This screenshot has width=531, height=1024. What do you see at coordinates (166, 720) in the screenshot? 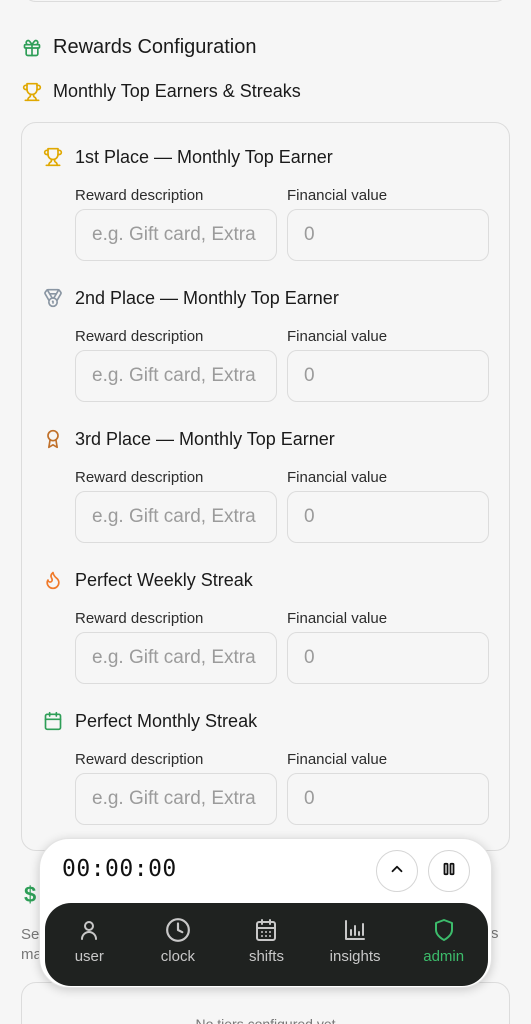
I see `reward-title: Perfect Monthly Streak` at bounding box center [166, 720].